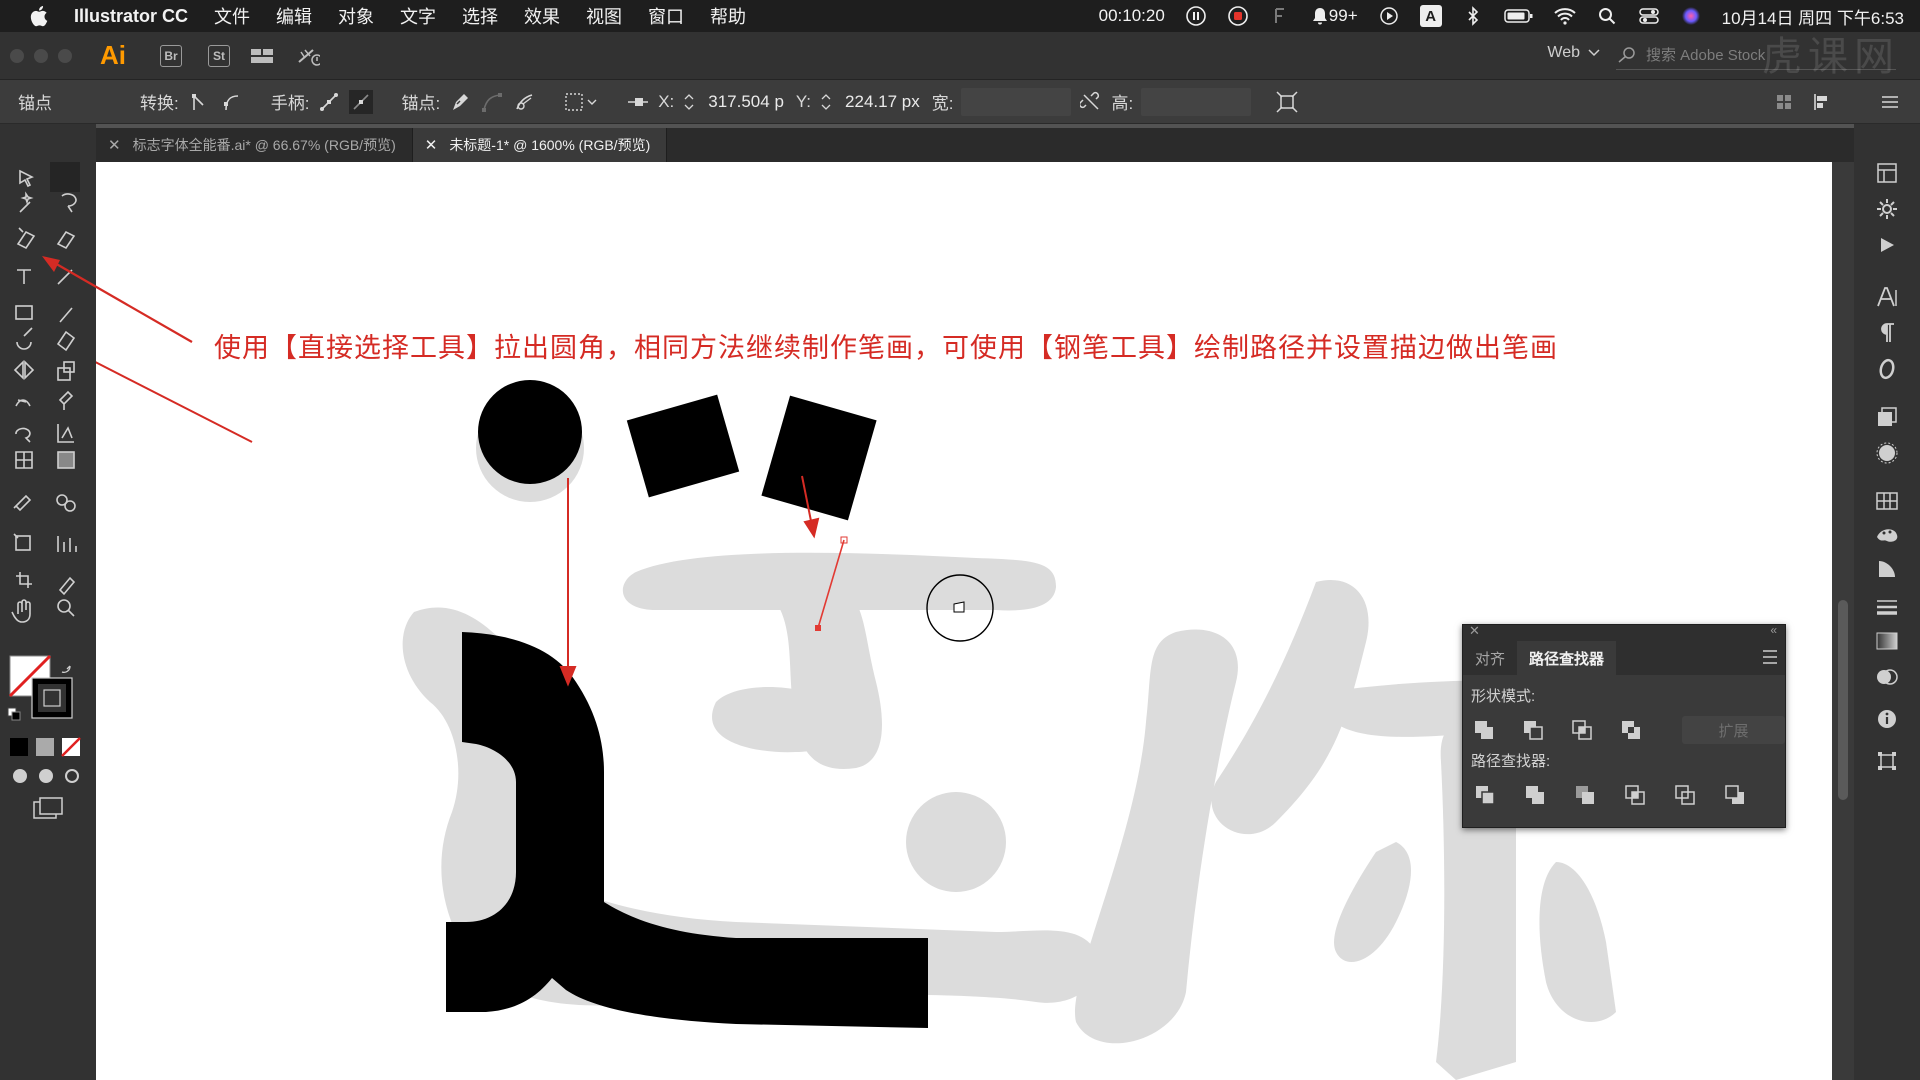  I want to click on app-name-menu: Illustrator CC, so click(131, 16).